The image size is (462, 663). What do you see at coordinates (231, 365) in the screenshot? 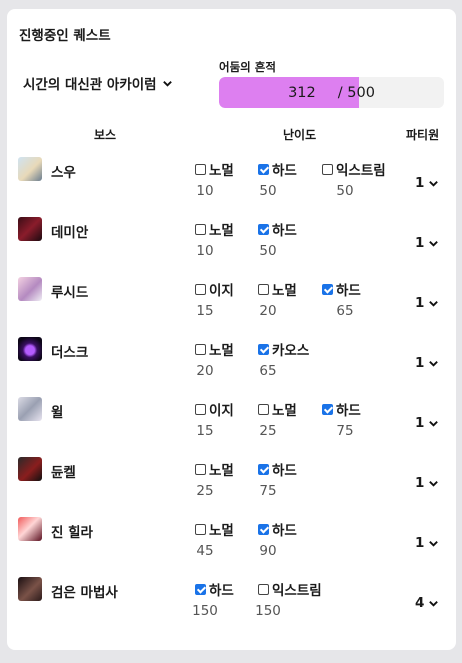
I see `boss-row: 더스크 노멀 20 카오스 65 1` at bounding box center [231, 365].